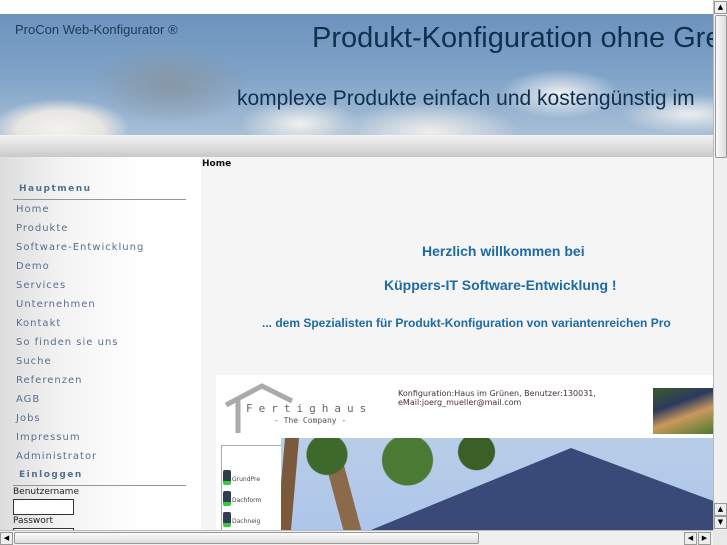 This screenshot has width=727, height=545. What do you see at coordinates (38, 323) in the screenshot?
I see `menu-item-kontakt: Kontakt` at bounding box center [38, 323].